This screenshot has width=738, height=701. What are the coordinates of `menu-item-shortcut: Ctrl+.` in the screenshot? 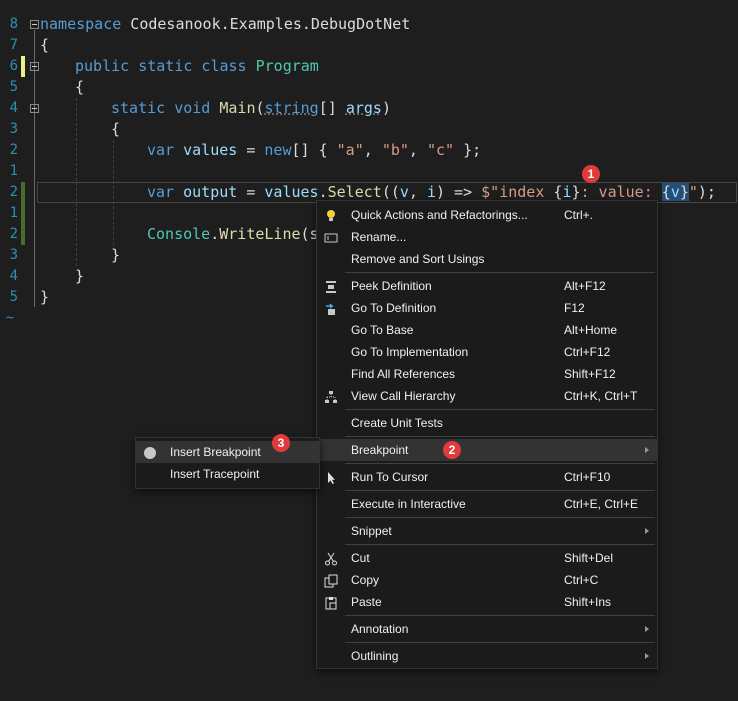 It's located at (579, 215).